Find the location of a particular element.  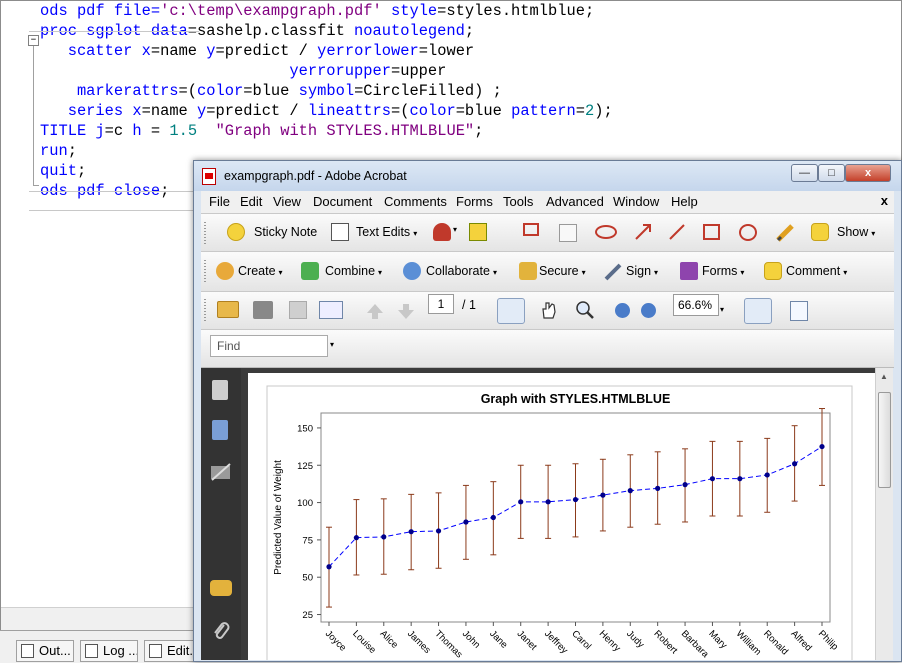

cloud-icon is located at coordinates (606, 232).